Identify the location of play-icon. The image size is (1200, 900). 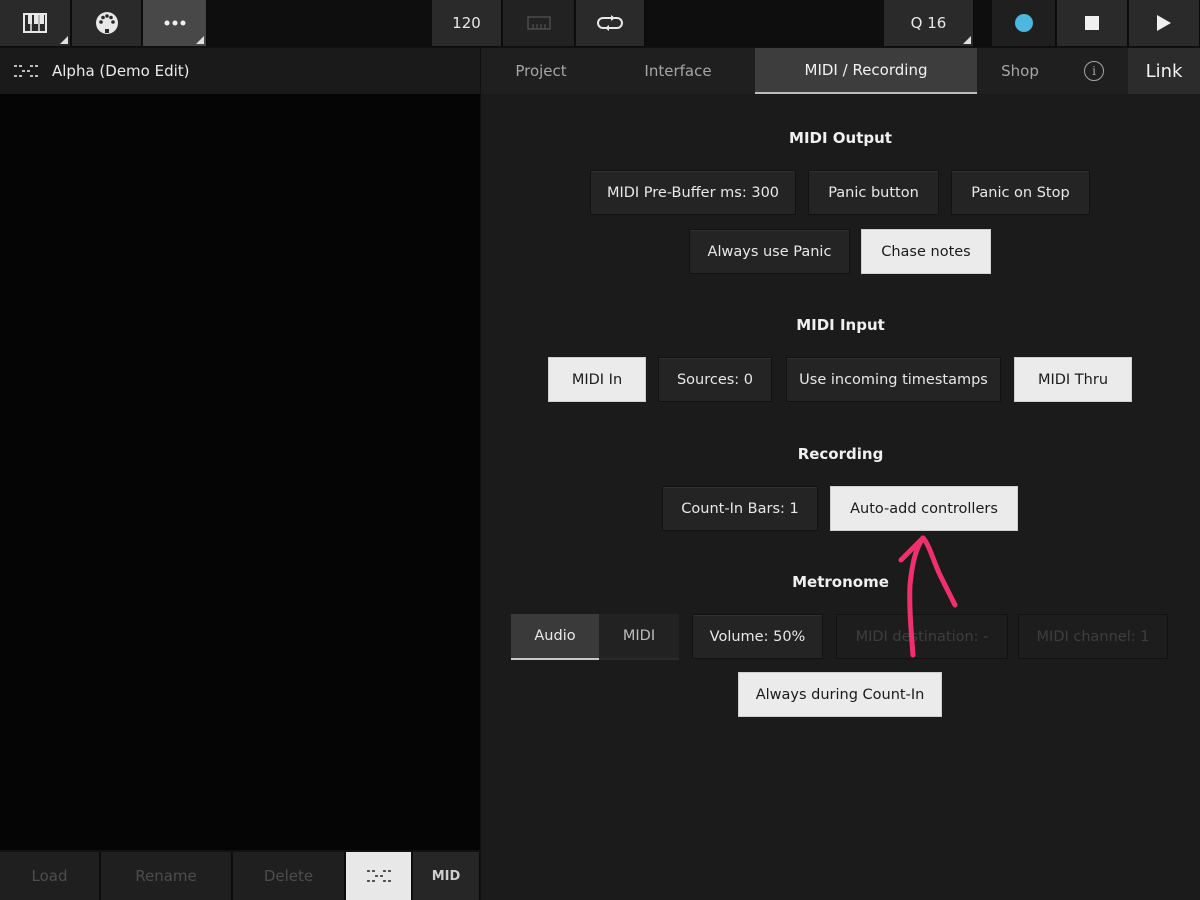
(1164, 23).